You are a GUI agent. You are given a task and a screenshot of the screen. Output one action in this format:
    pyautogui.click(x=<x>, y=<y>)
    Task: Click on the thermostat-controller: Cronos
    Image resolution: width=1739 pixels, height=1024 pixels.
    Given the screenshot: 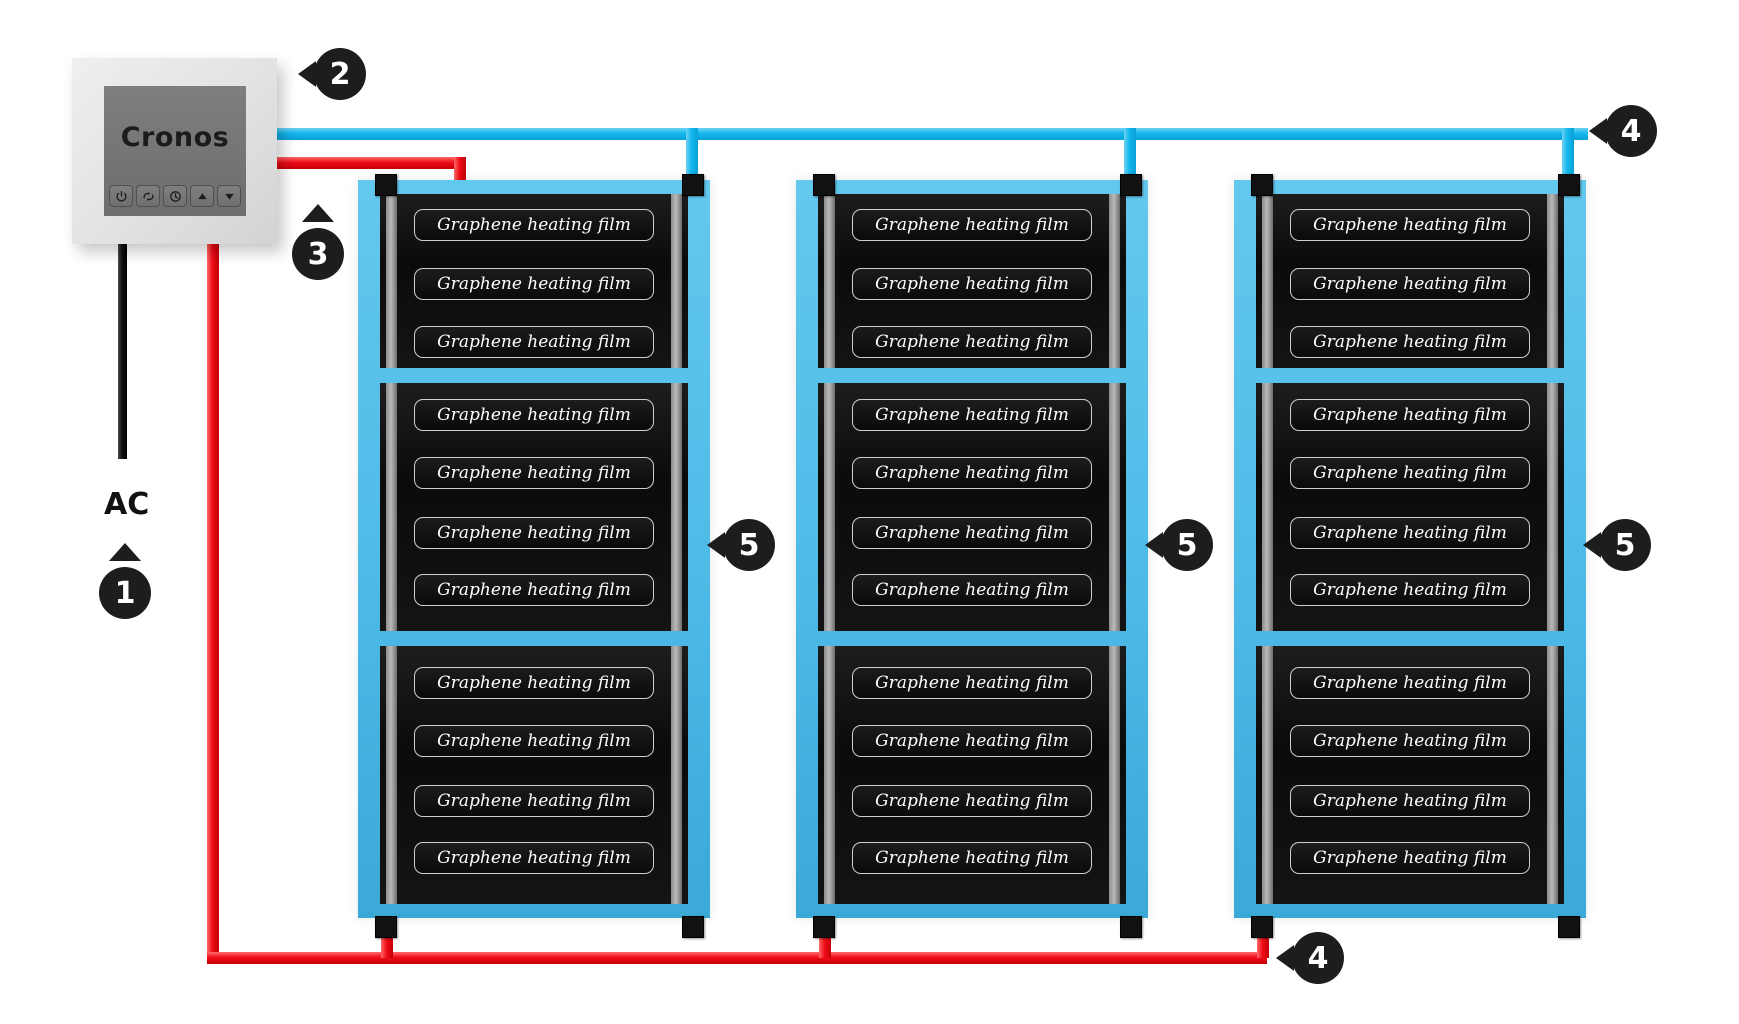 What is the action you would take?
    pyautogui.click(x=174, y=151)
    